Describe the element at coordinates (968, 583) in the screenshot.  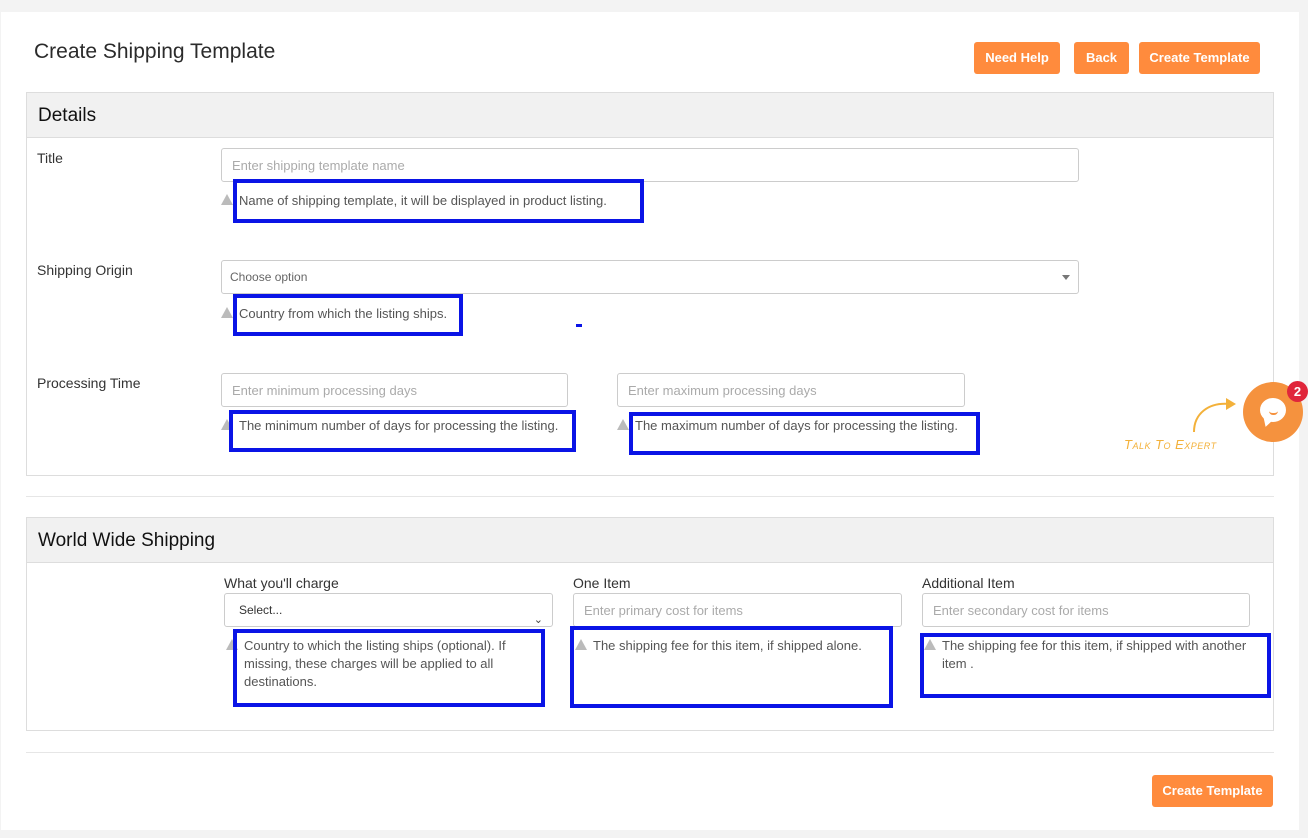
I see `additional-item-label: Additional Item` at that location.